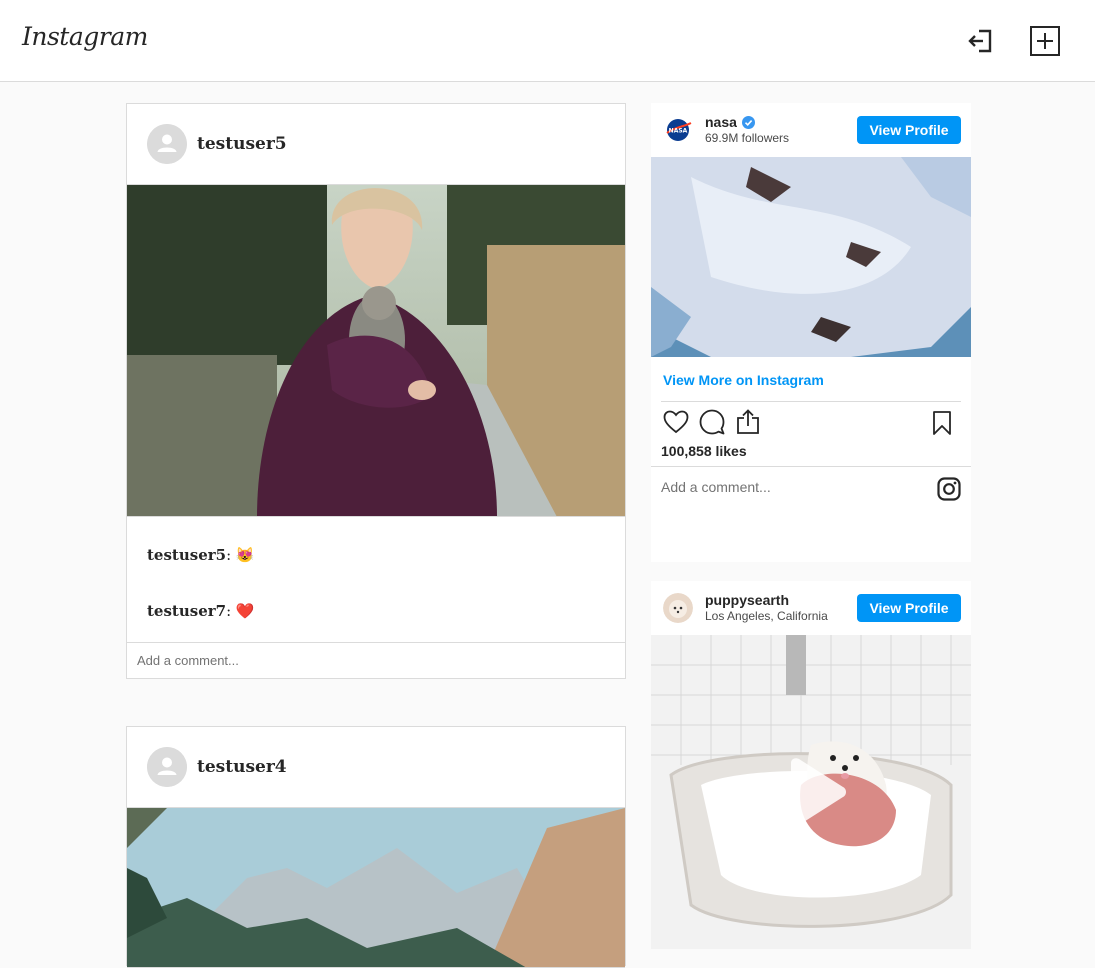 This screenshot has height=968, width=1095. I want to click on puppy-avatar-icon, so click(678, 608).